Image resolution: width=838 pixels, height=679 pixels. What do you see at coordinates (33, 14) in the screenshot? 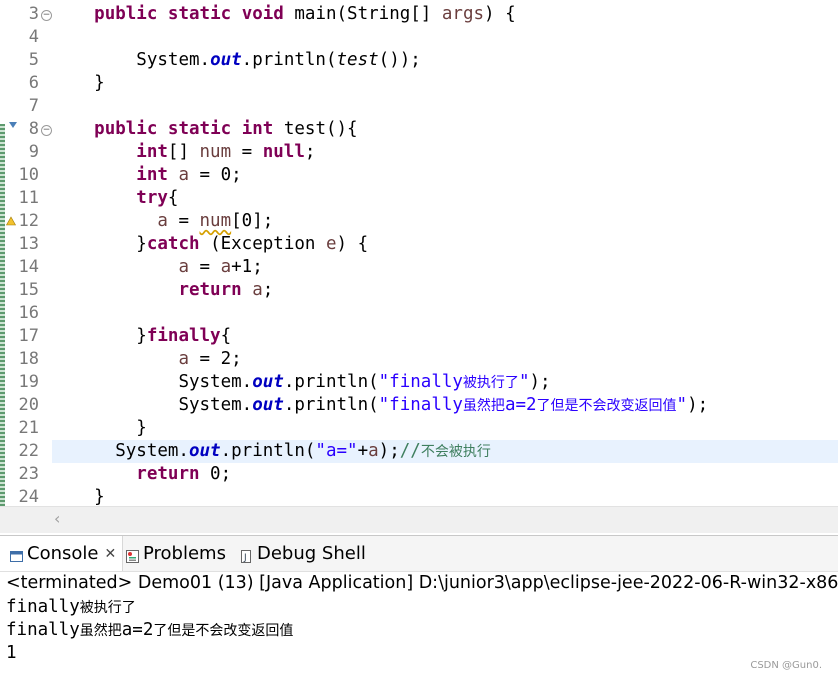
I see `line-number: 3` at bounding box center [33, 14].